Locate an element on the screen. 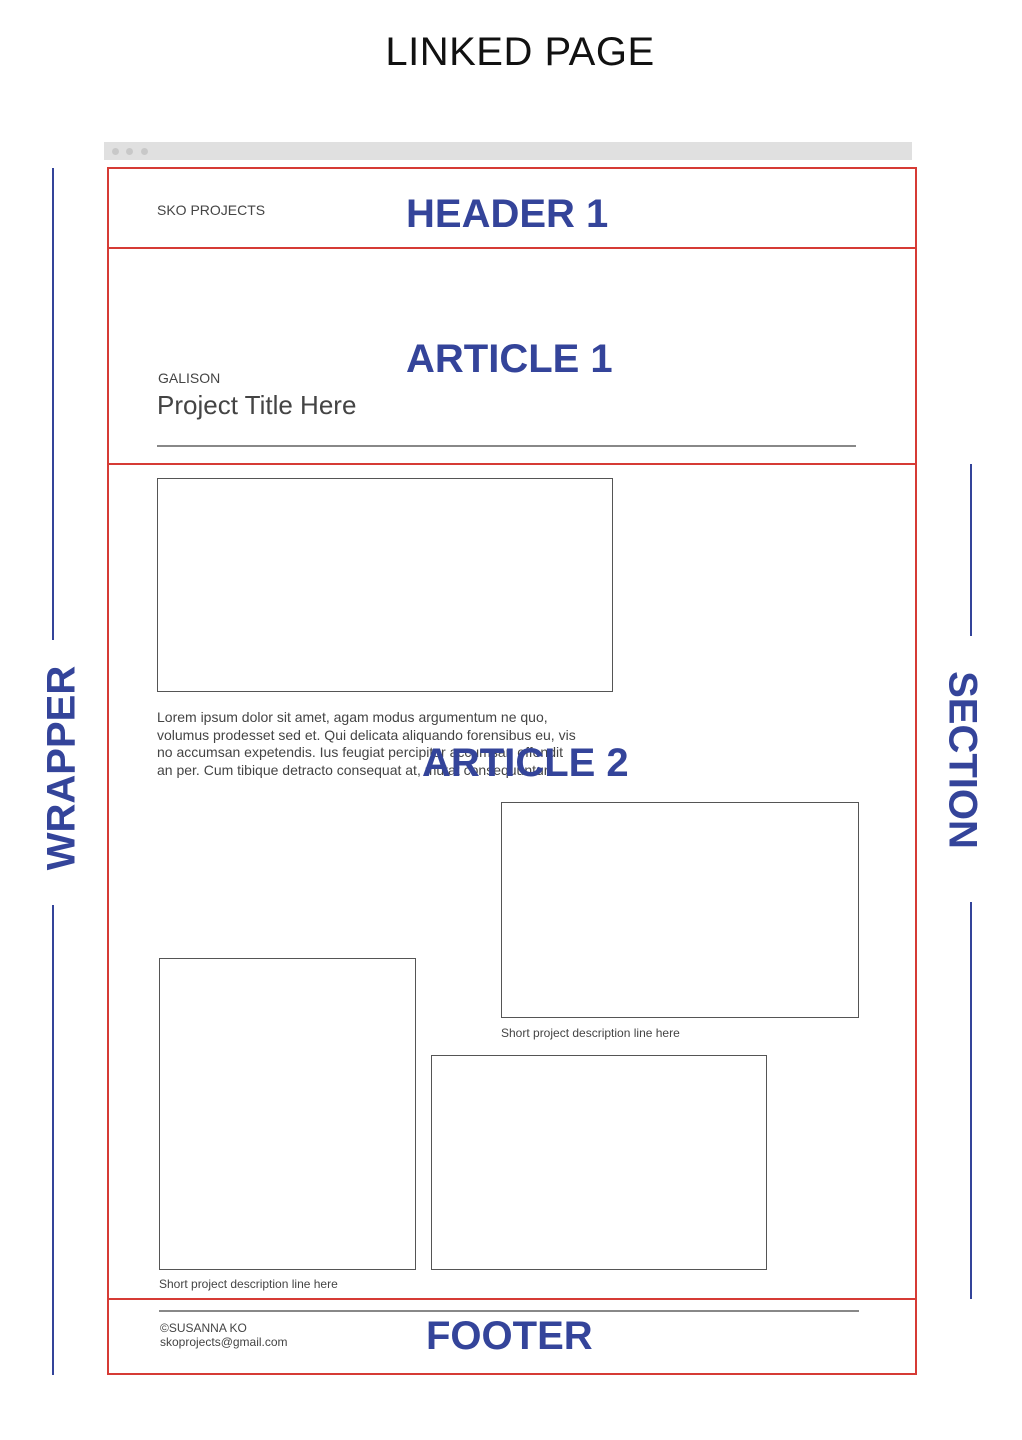 The width and height of the screenshot is (1022, 1440). site-brand: SKO PROJECTS is located at coordinates (211, 210).